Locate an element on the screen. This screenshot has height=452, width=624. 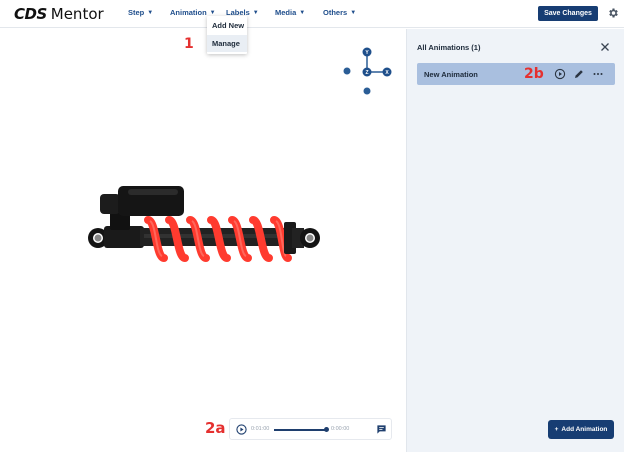
app-logo: CDS Mentor is located at coordinates (59, 14).